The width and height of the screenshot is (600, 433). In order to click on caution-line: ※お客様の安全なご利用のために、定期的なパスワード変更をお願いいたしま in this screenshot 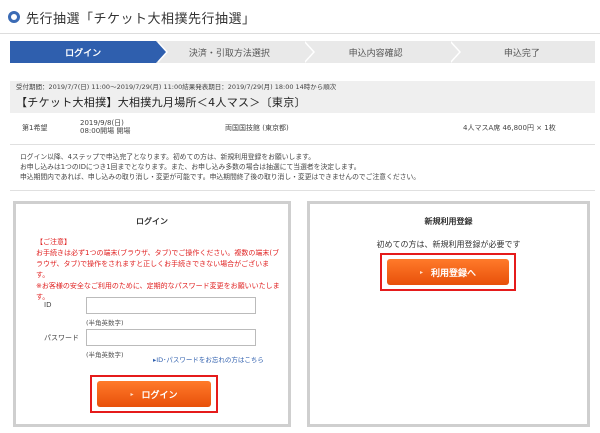, I will do `click(158, 286)`.